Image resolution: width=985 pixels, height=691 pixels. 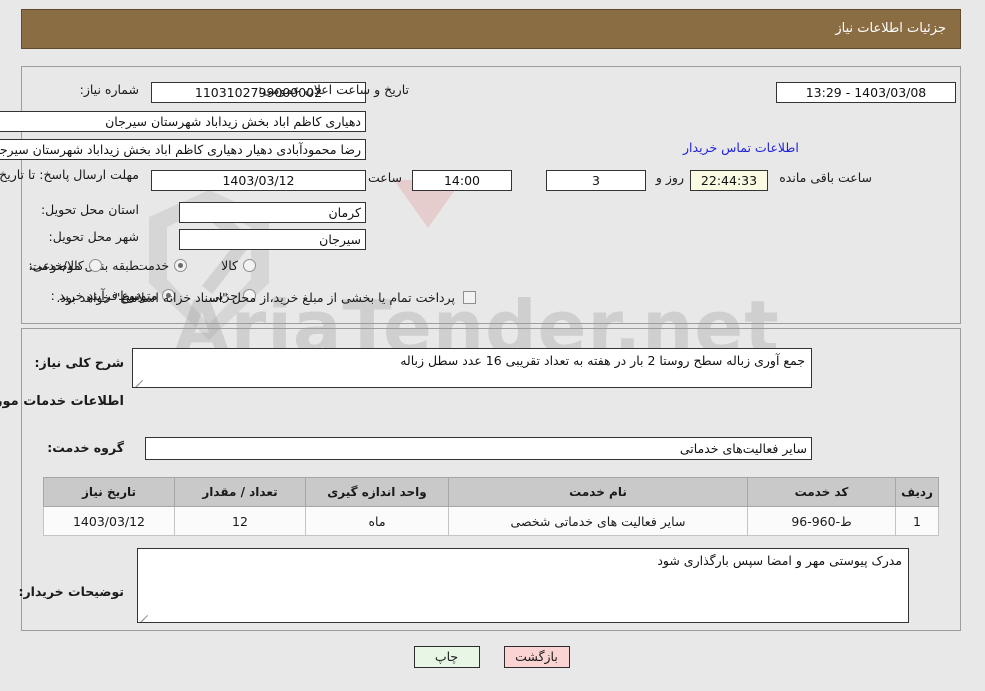 I want to click on province-field-wrap: کرمان, so click(x=273, y=212).